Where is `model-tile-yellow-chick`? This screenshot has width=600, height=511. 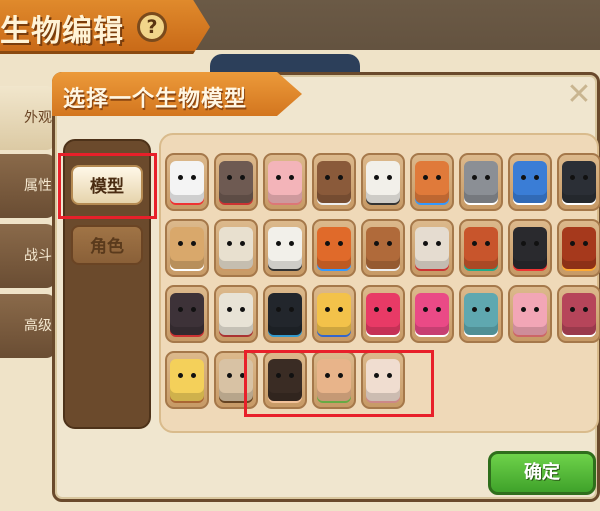 model-tile-yellow-chick is located at coordinates (187, 380).